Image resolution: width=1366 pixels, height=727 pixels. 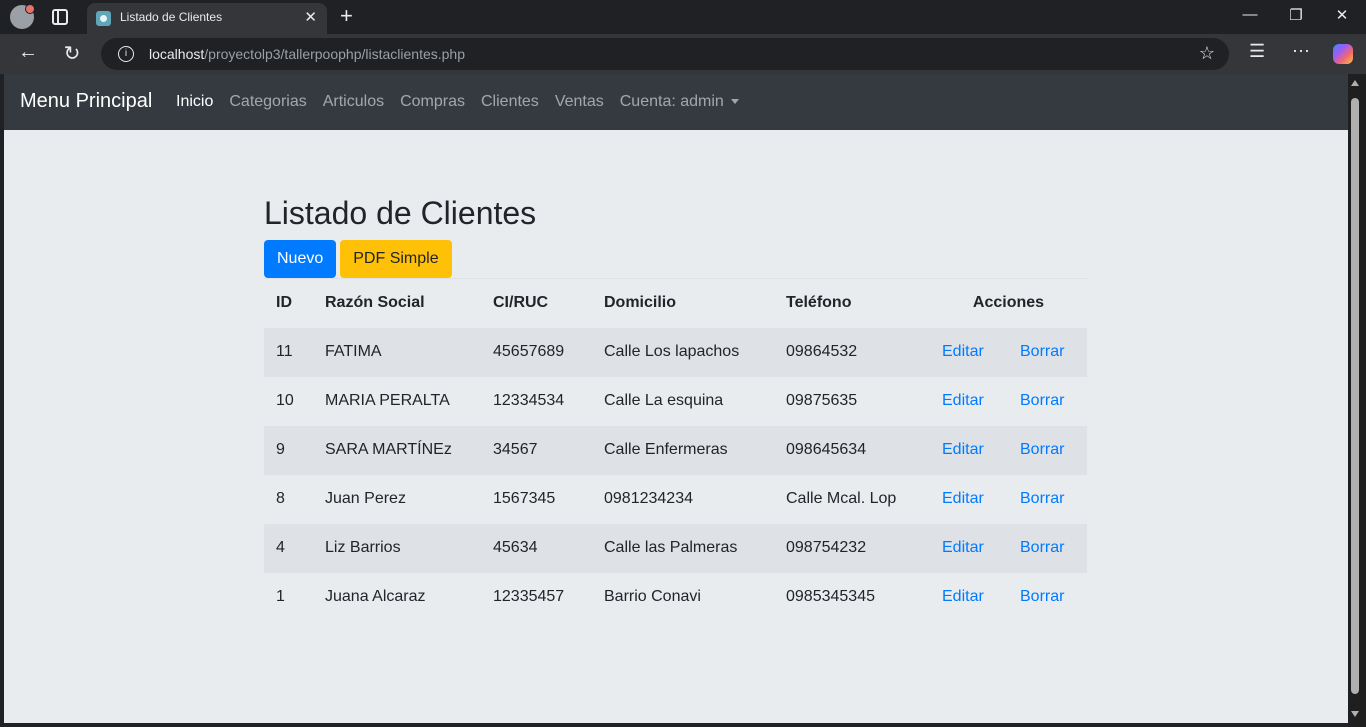 What do you see at coordinates (60, 17) in the screenshot?
I see `tab-actions-icon` at bounding box center [60, 17].